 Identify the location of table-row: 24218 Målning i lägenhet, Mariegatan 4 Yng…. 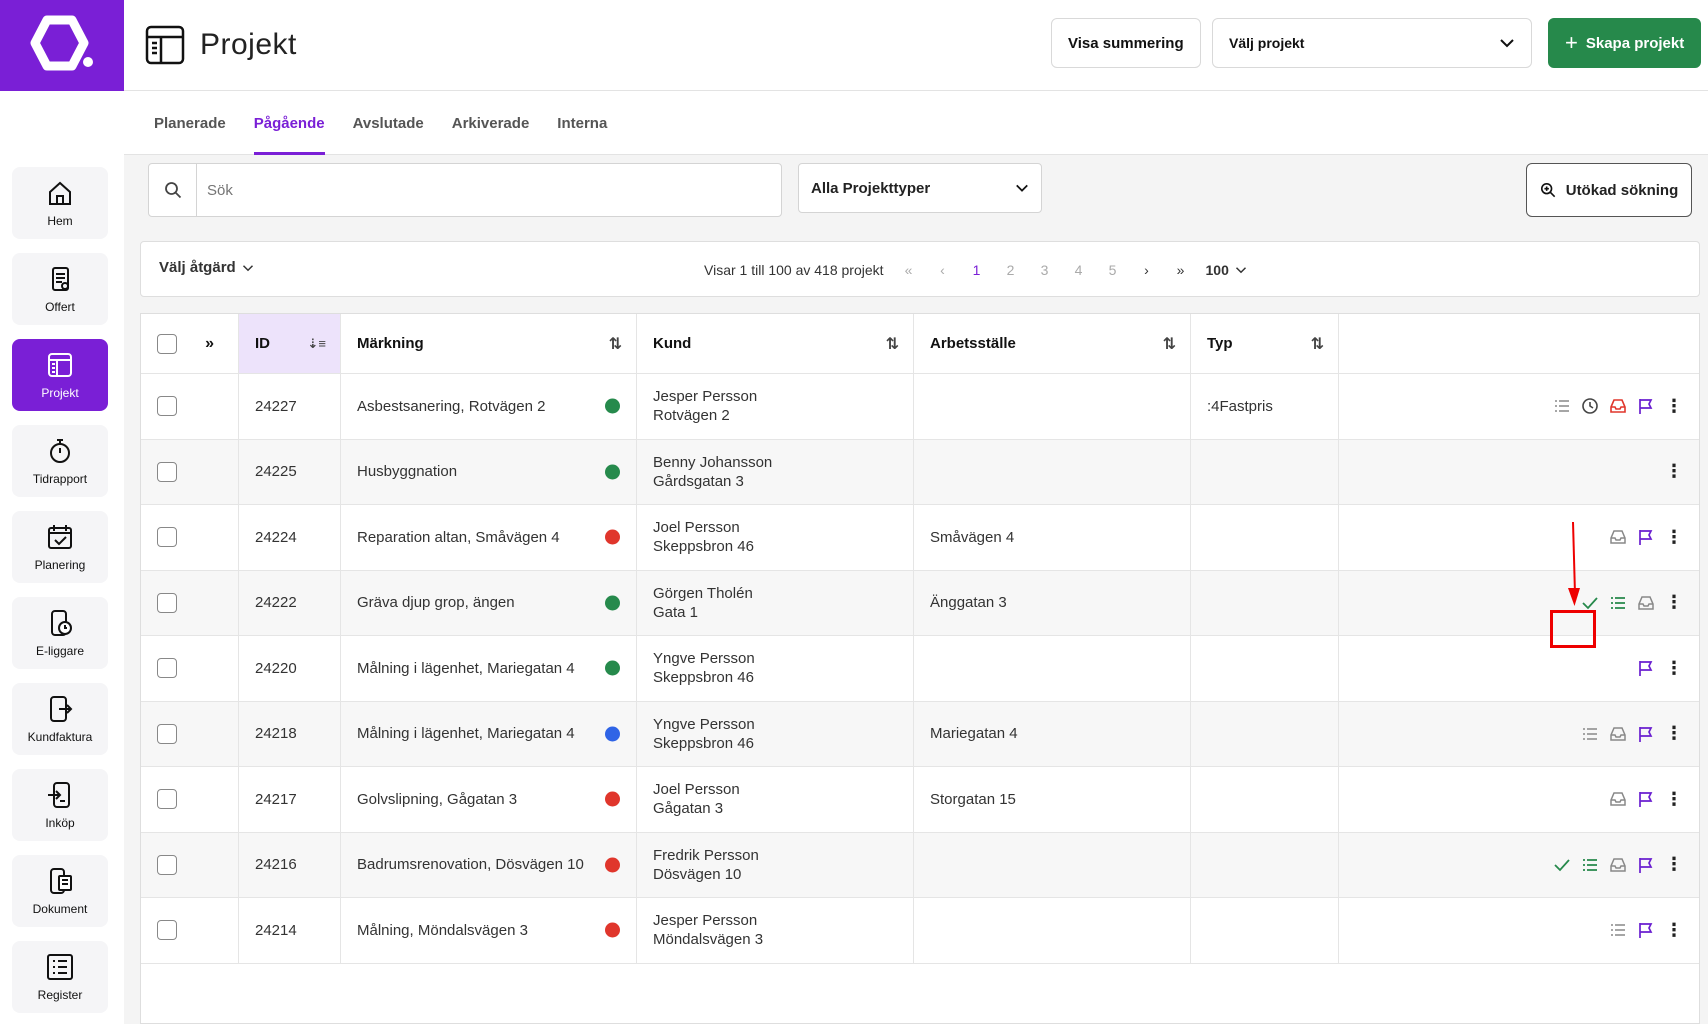
(920, 734).